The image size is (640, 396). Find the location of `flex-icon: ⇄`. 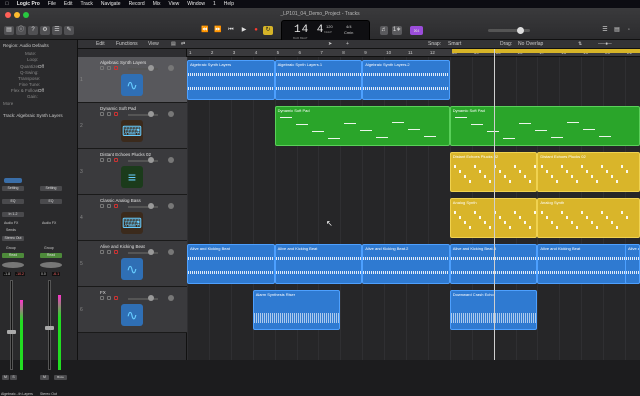

flex-icon: ⇄ is located at coordinates (183, 44).